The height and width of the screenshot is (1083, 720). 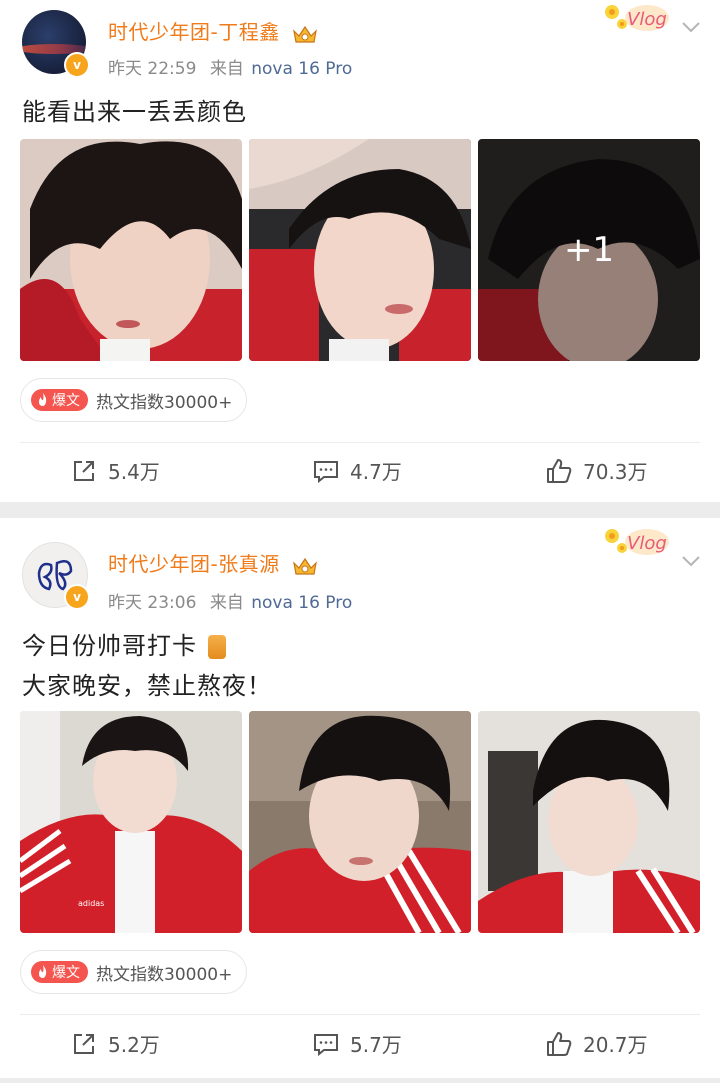 What do you see at coordinates (115, 470) in the screenshot?
I see `repost-button: 5.4万` at bounding box center [115, 470].